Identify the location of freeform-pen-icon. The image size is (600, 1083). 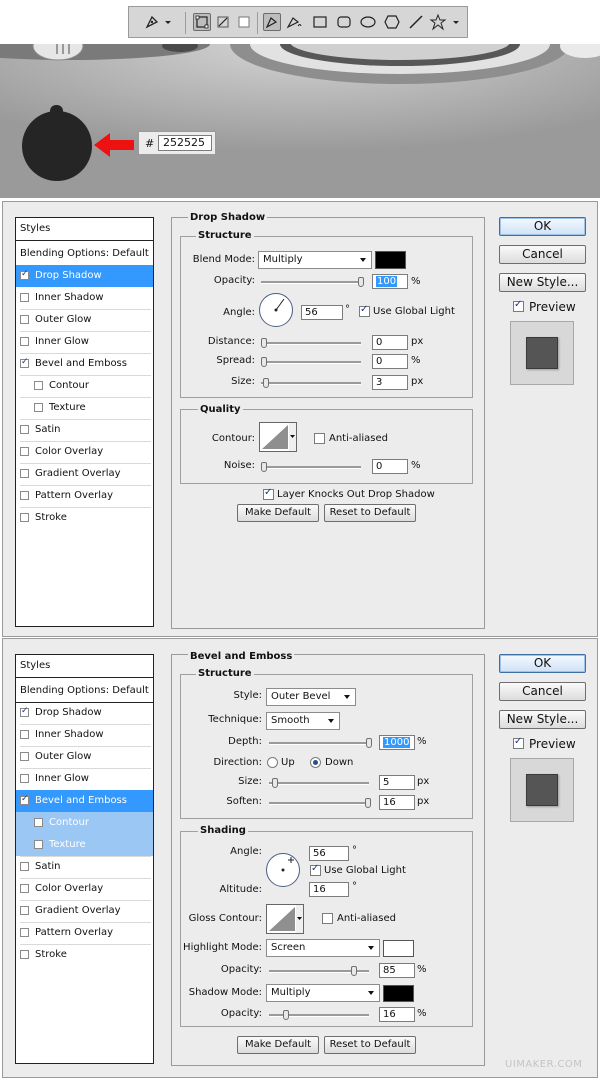
(294, 22).